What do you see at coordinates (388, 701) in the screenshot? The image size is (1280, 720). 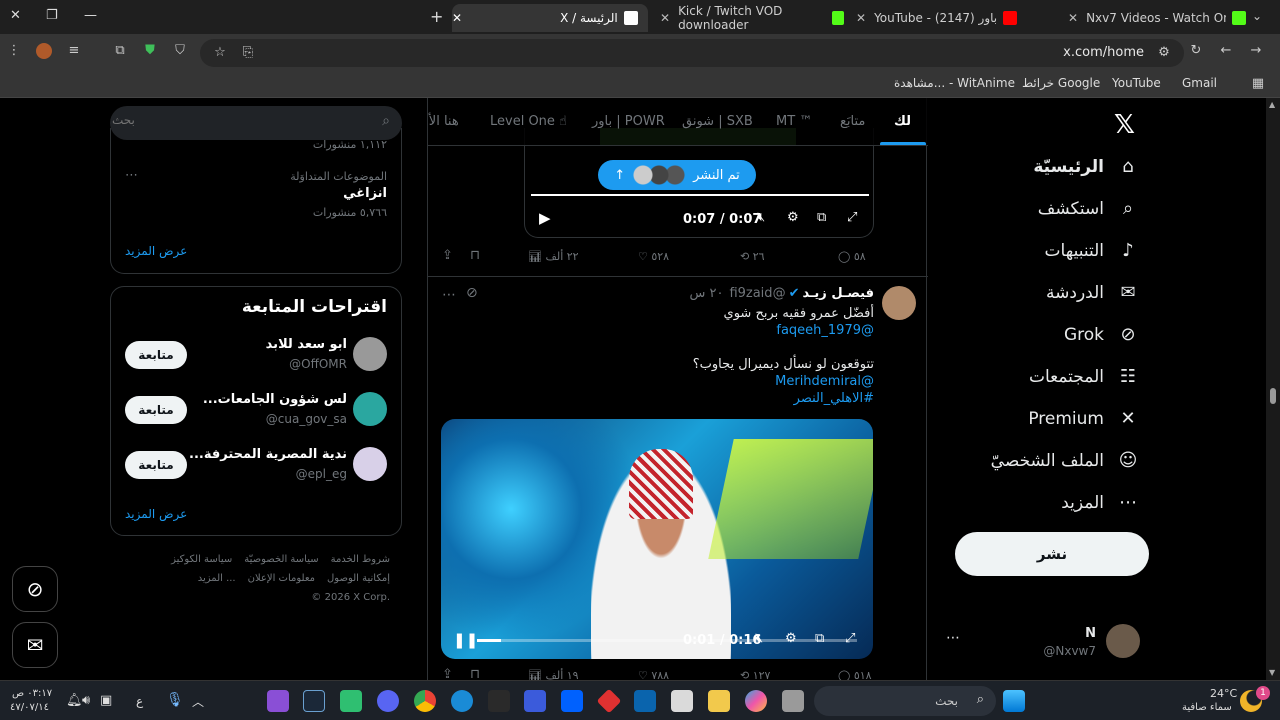 I see `discord-icon` at bounding box center [388, 701].